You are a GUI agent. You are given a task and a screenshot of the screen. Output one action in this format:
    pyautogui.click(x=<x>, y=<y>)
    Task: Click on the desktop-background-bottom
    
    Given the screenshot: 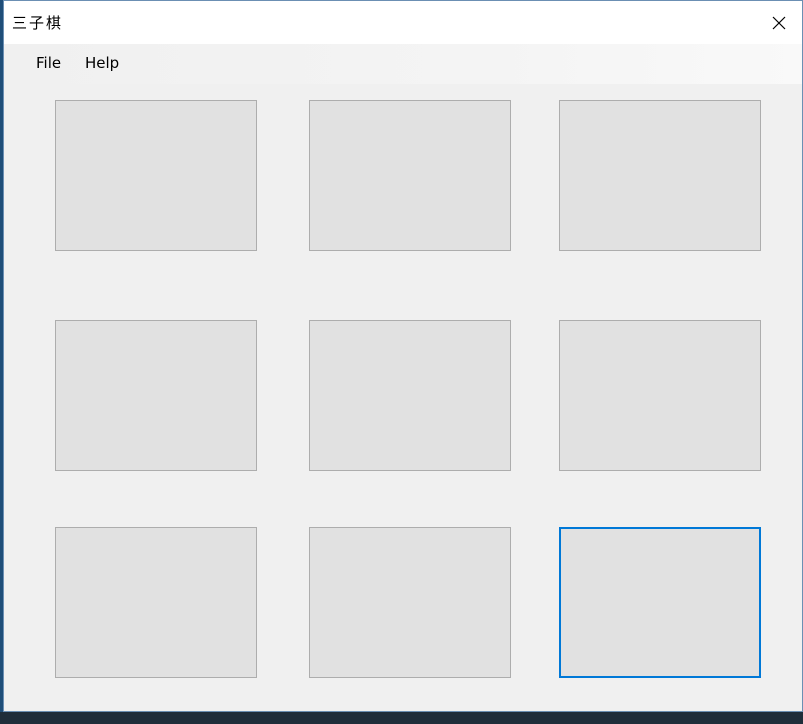 What is the action you would take?
    pyautogui.click(x=401, y=718)
    